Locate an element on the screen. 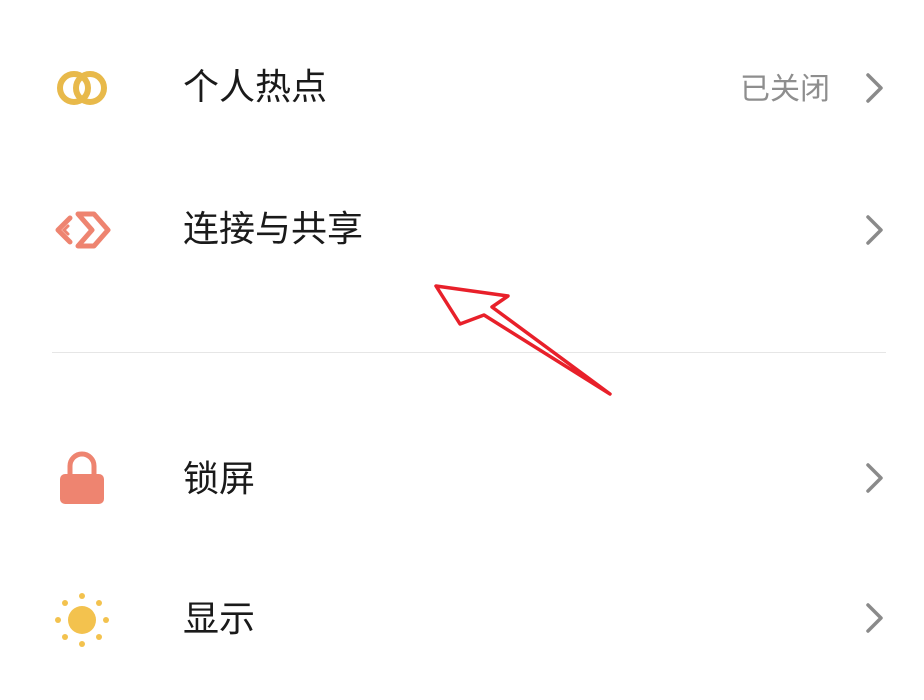 This screenshot has height=700, width=924. settings-item-label: 显示 is located at coordinates (219, 619).